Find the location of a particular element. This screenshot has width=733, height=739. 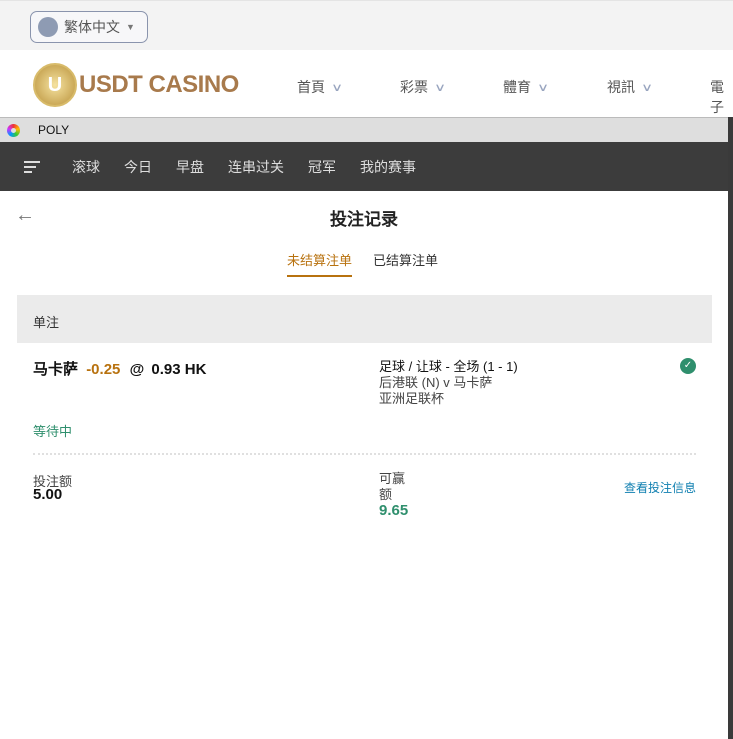

win-value: 9.65 is located at coordinates (394, 510).